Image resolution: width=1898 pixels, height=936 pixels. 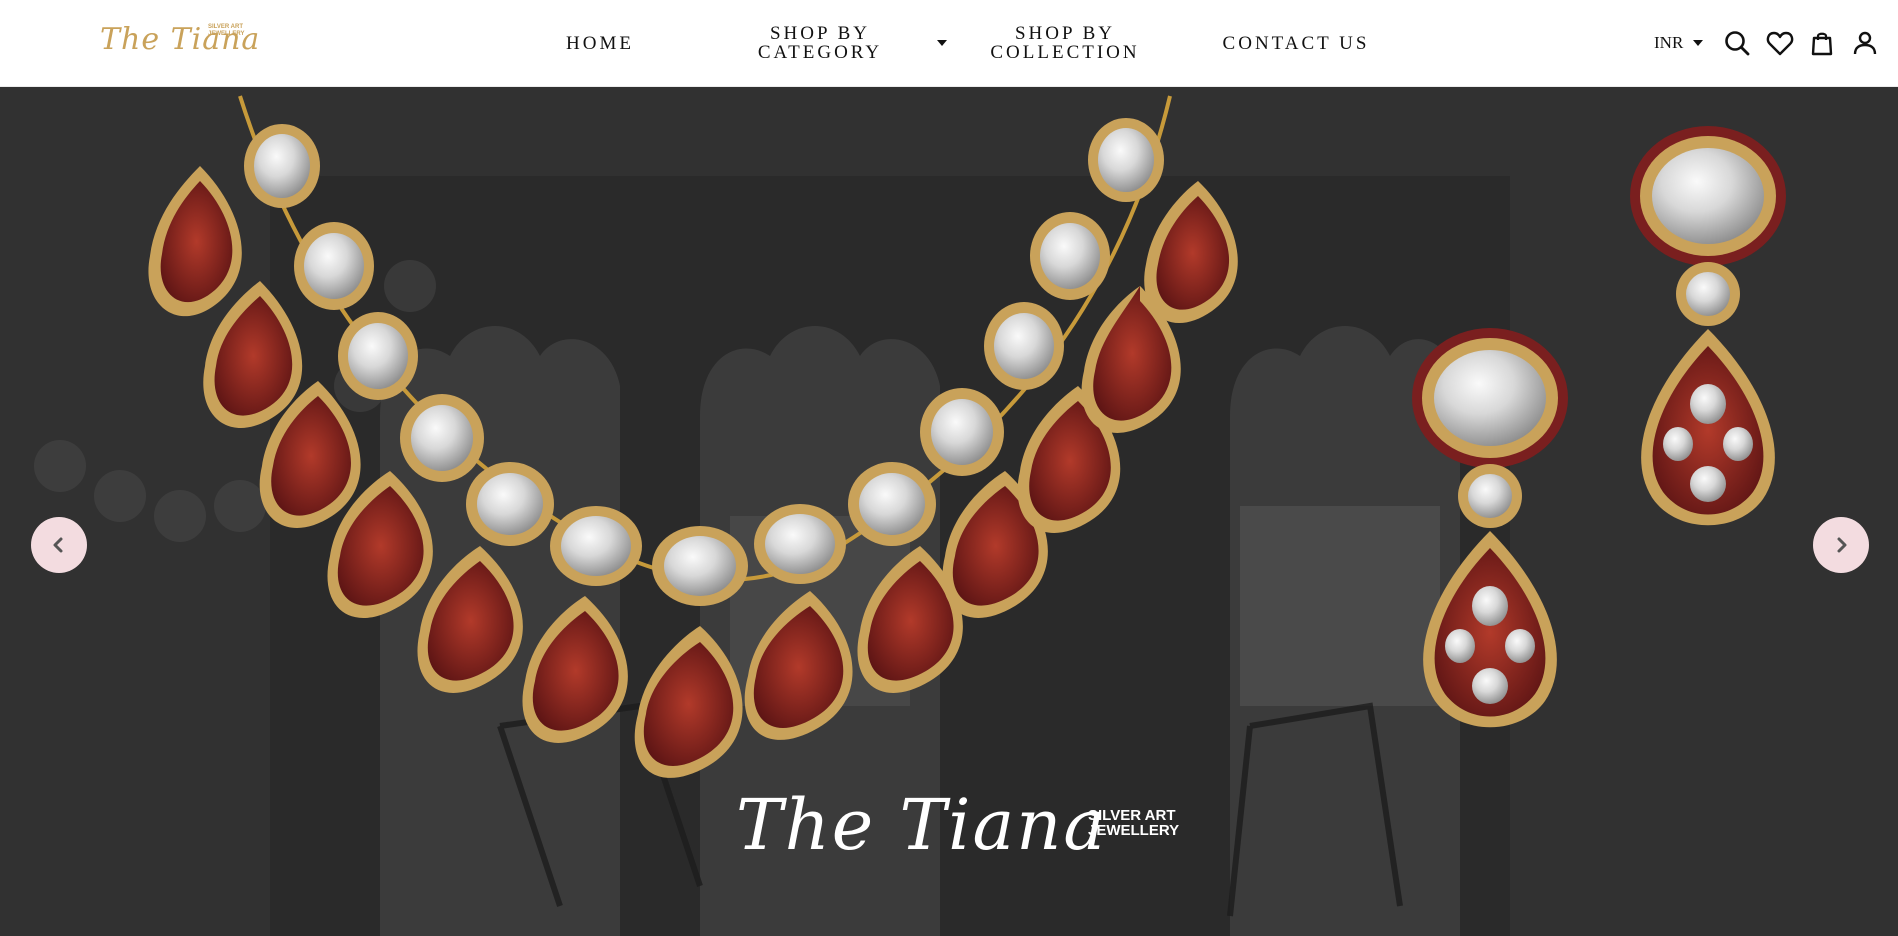 I want to click on carousel-prev-button, so click(x=59, y=545).